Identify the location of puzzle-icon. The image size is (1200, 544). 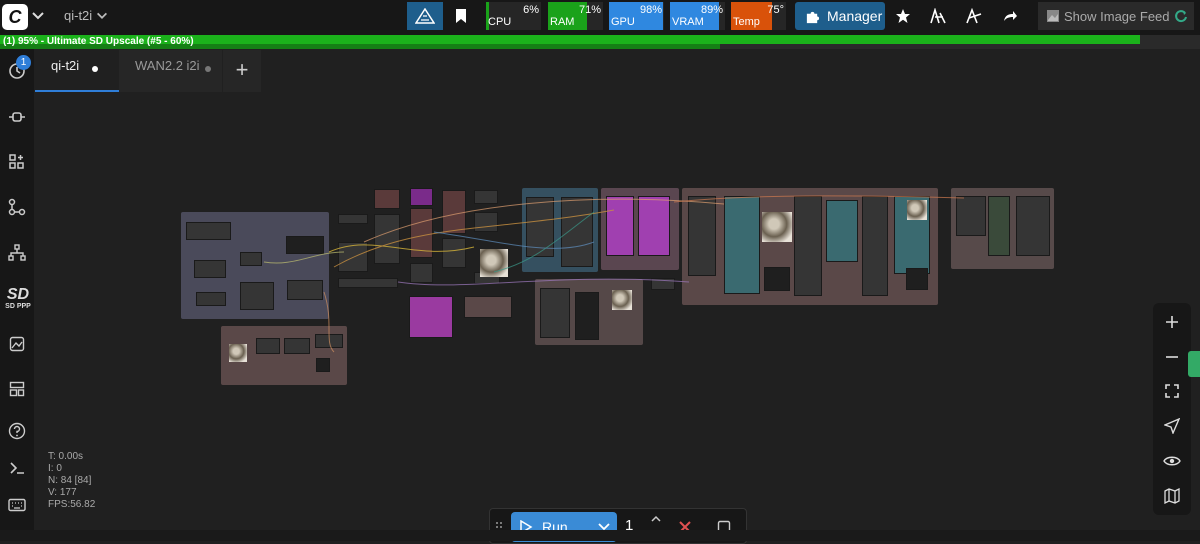
(813, 17).